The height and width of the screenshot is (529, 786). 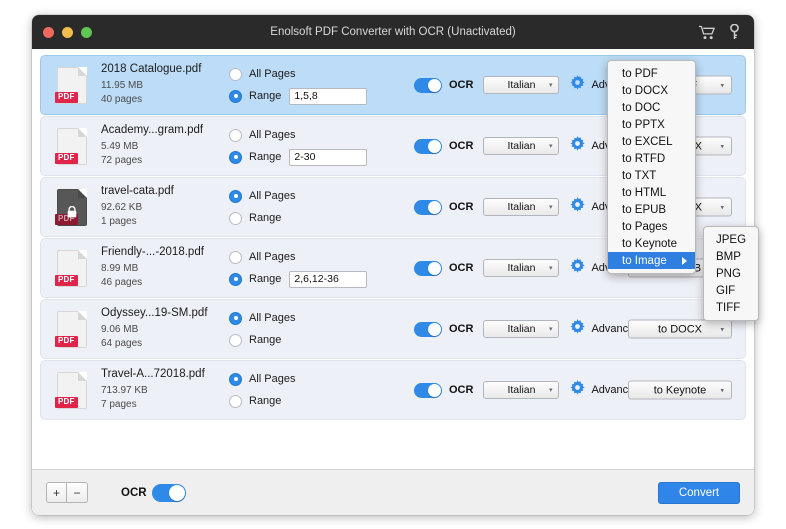 I want to click on menu-item-to-excel: to EXCEL, so click(x=651, y=141).